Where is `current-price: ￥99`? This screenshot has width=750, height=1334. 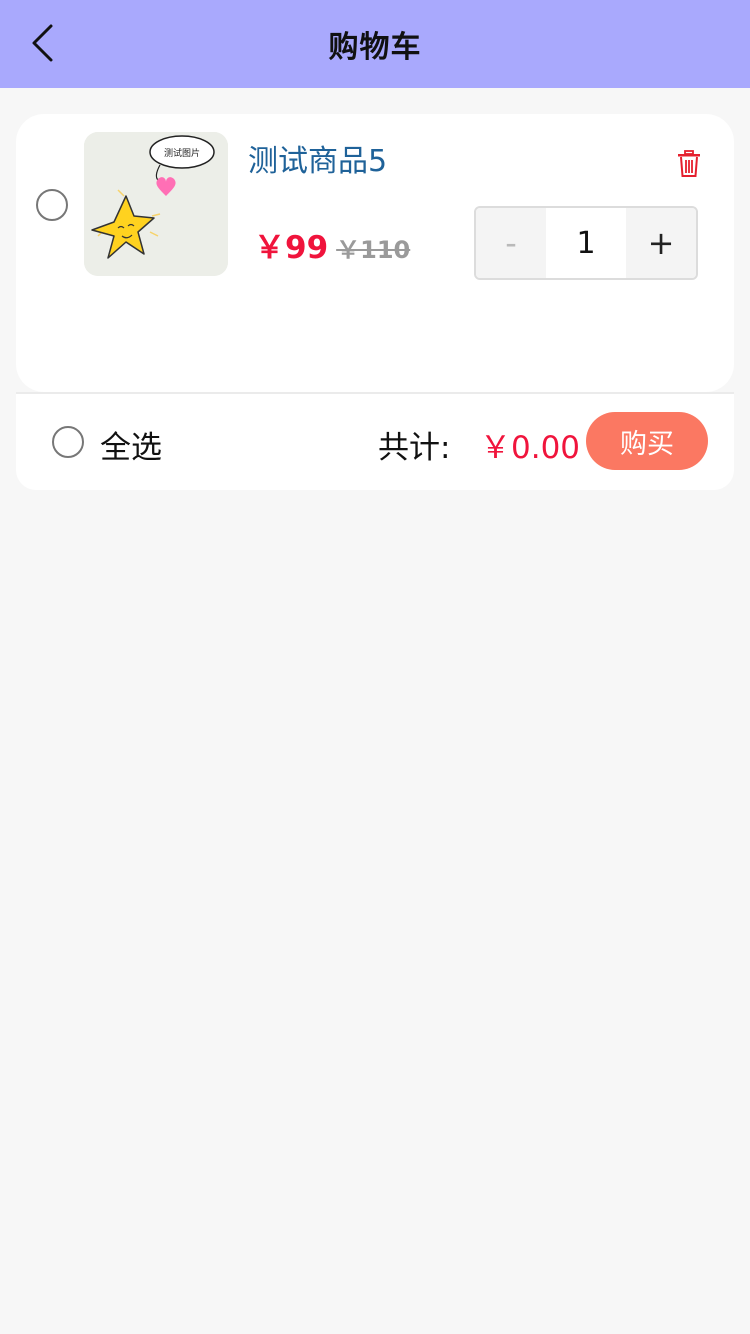 current-price: ￥99 is located at coordinates (291, 248).